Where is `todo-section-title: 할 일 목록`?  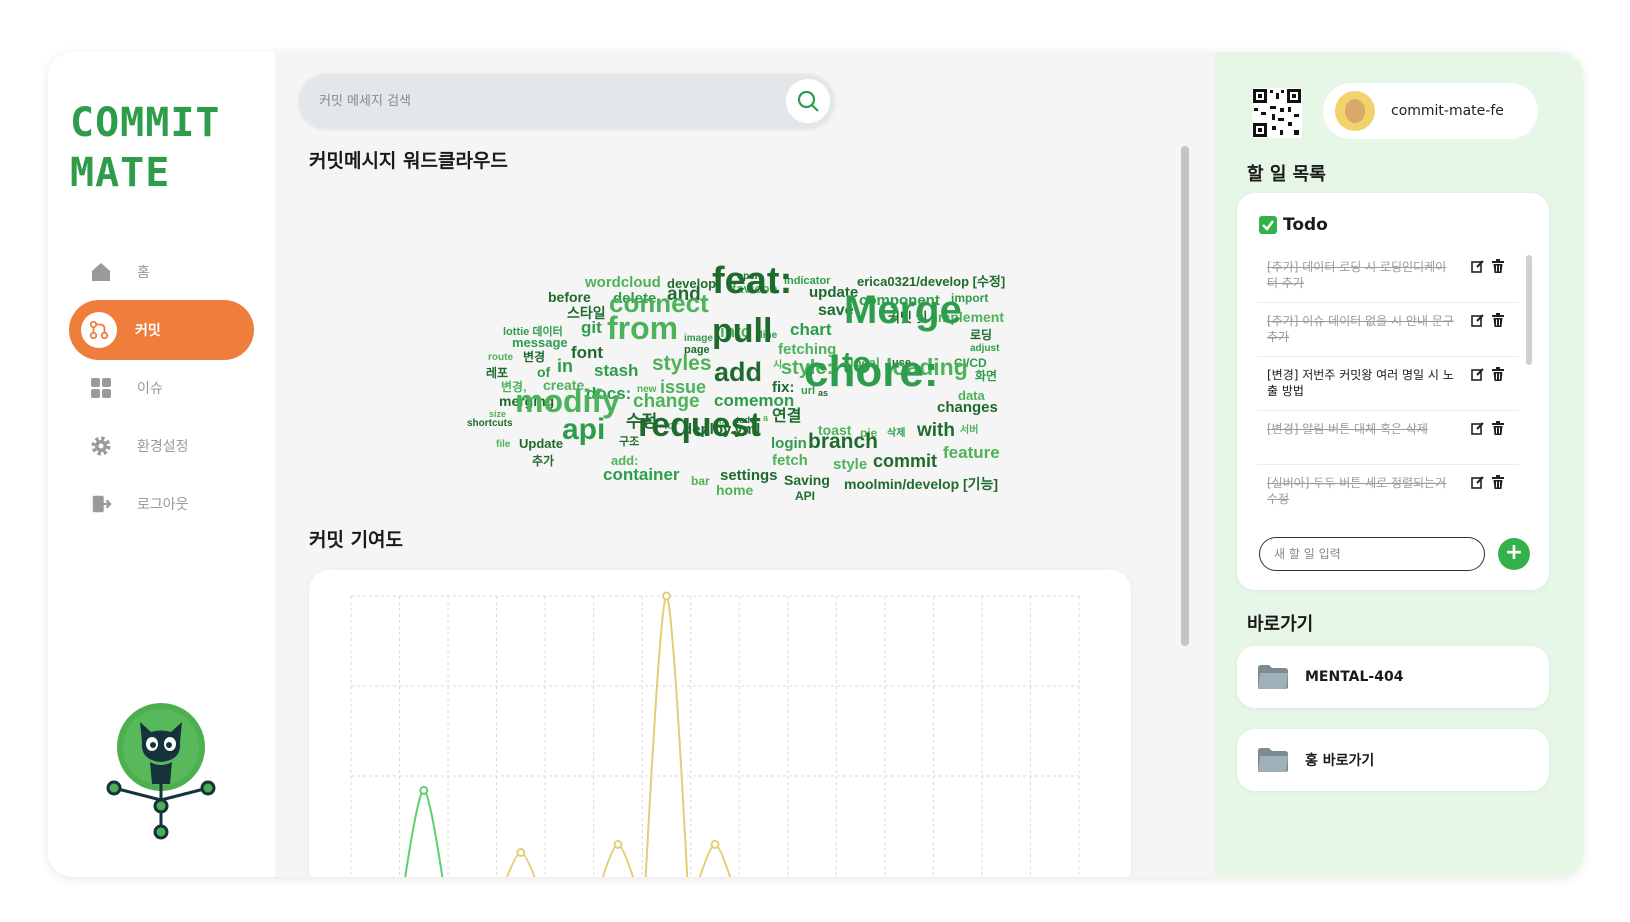
todo-section-title: 할 일 목록 is located at coordinates (1286, 174).